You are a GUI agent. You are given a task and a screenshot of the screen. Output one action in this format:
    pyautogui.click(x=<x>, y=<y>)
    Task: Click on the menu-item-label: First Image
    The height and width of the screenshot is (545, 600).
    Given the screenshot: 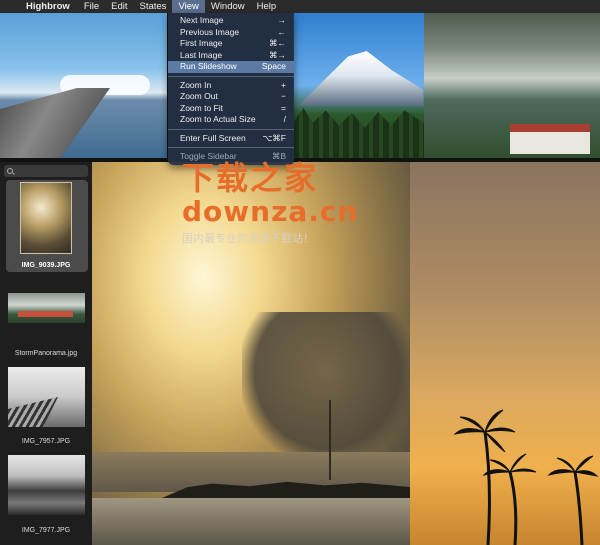 What is the action you would take?
    pyautogui.click(x=201, y=43)
    